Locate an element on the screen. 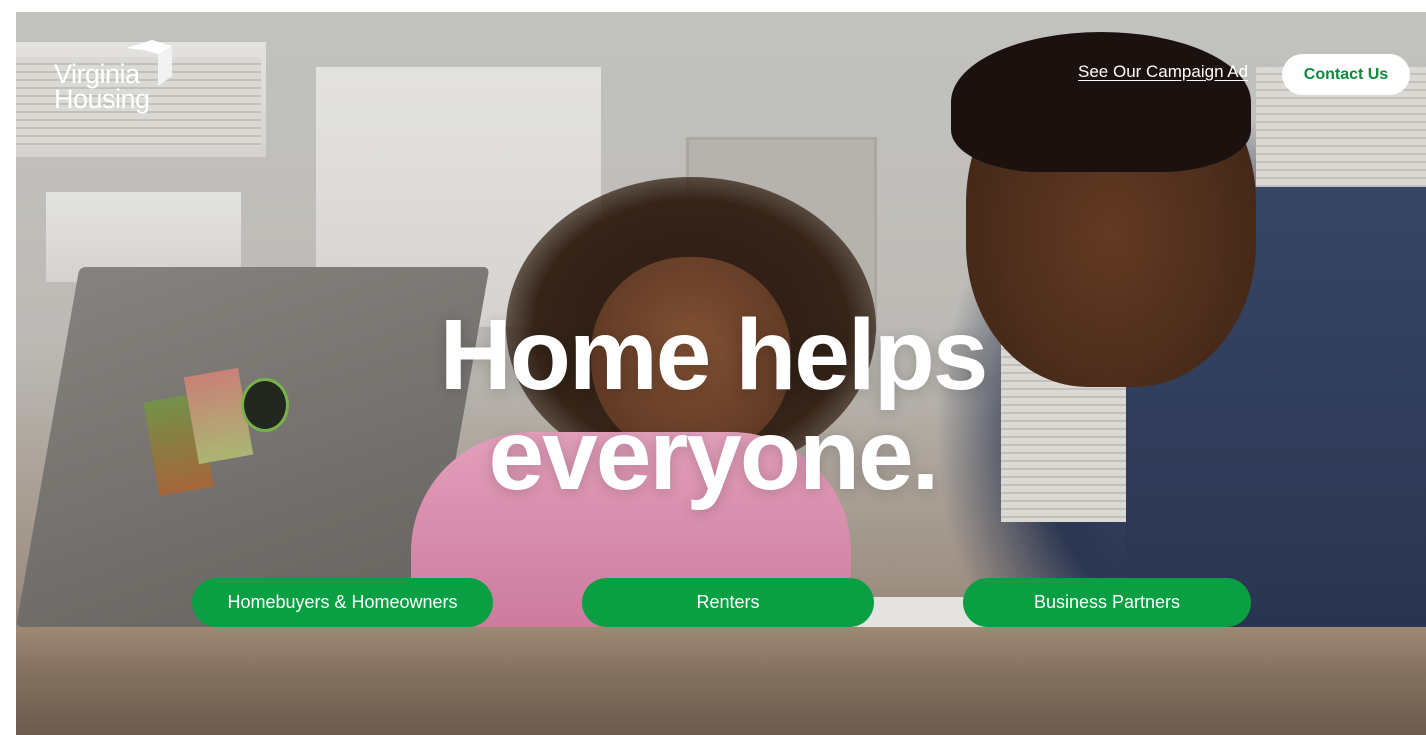  headline-line-2: everyone. is located at coordinates (714, 455).